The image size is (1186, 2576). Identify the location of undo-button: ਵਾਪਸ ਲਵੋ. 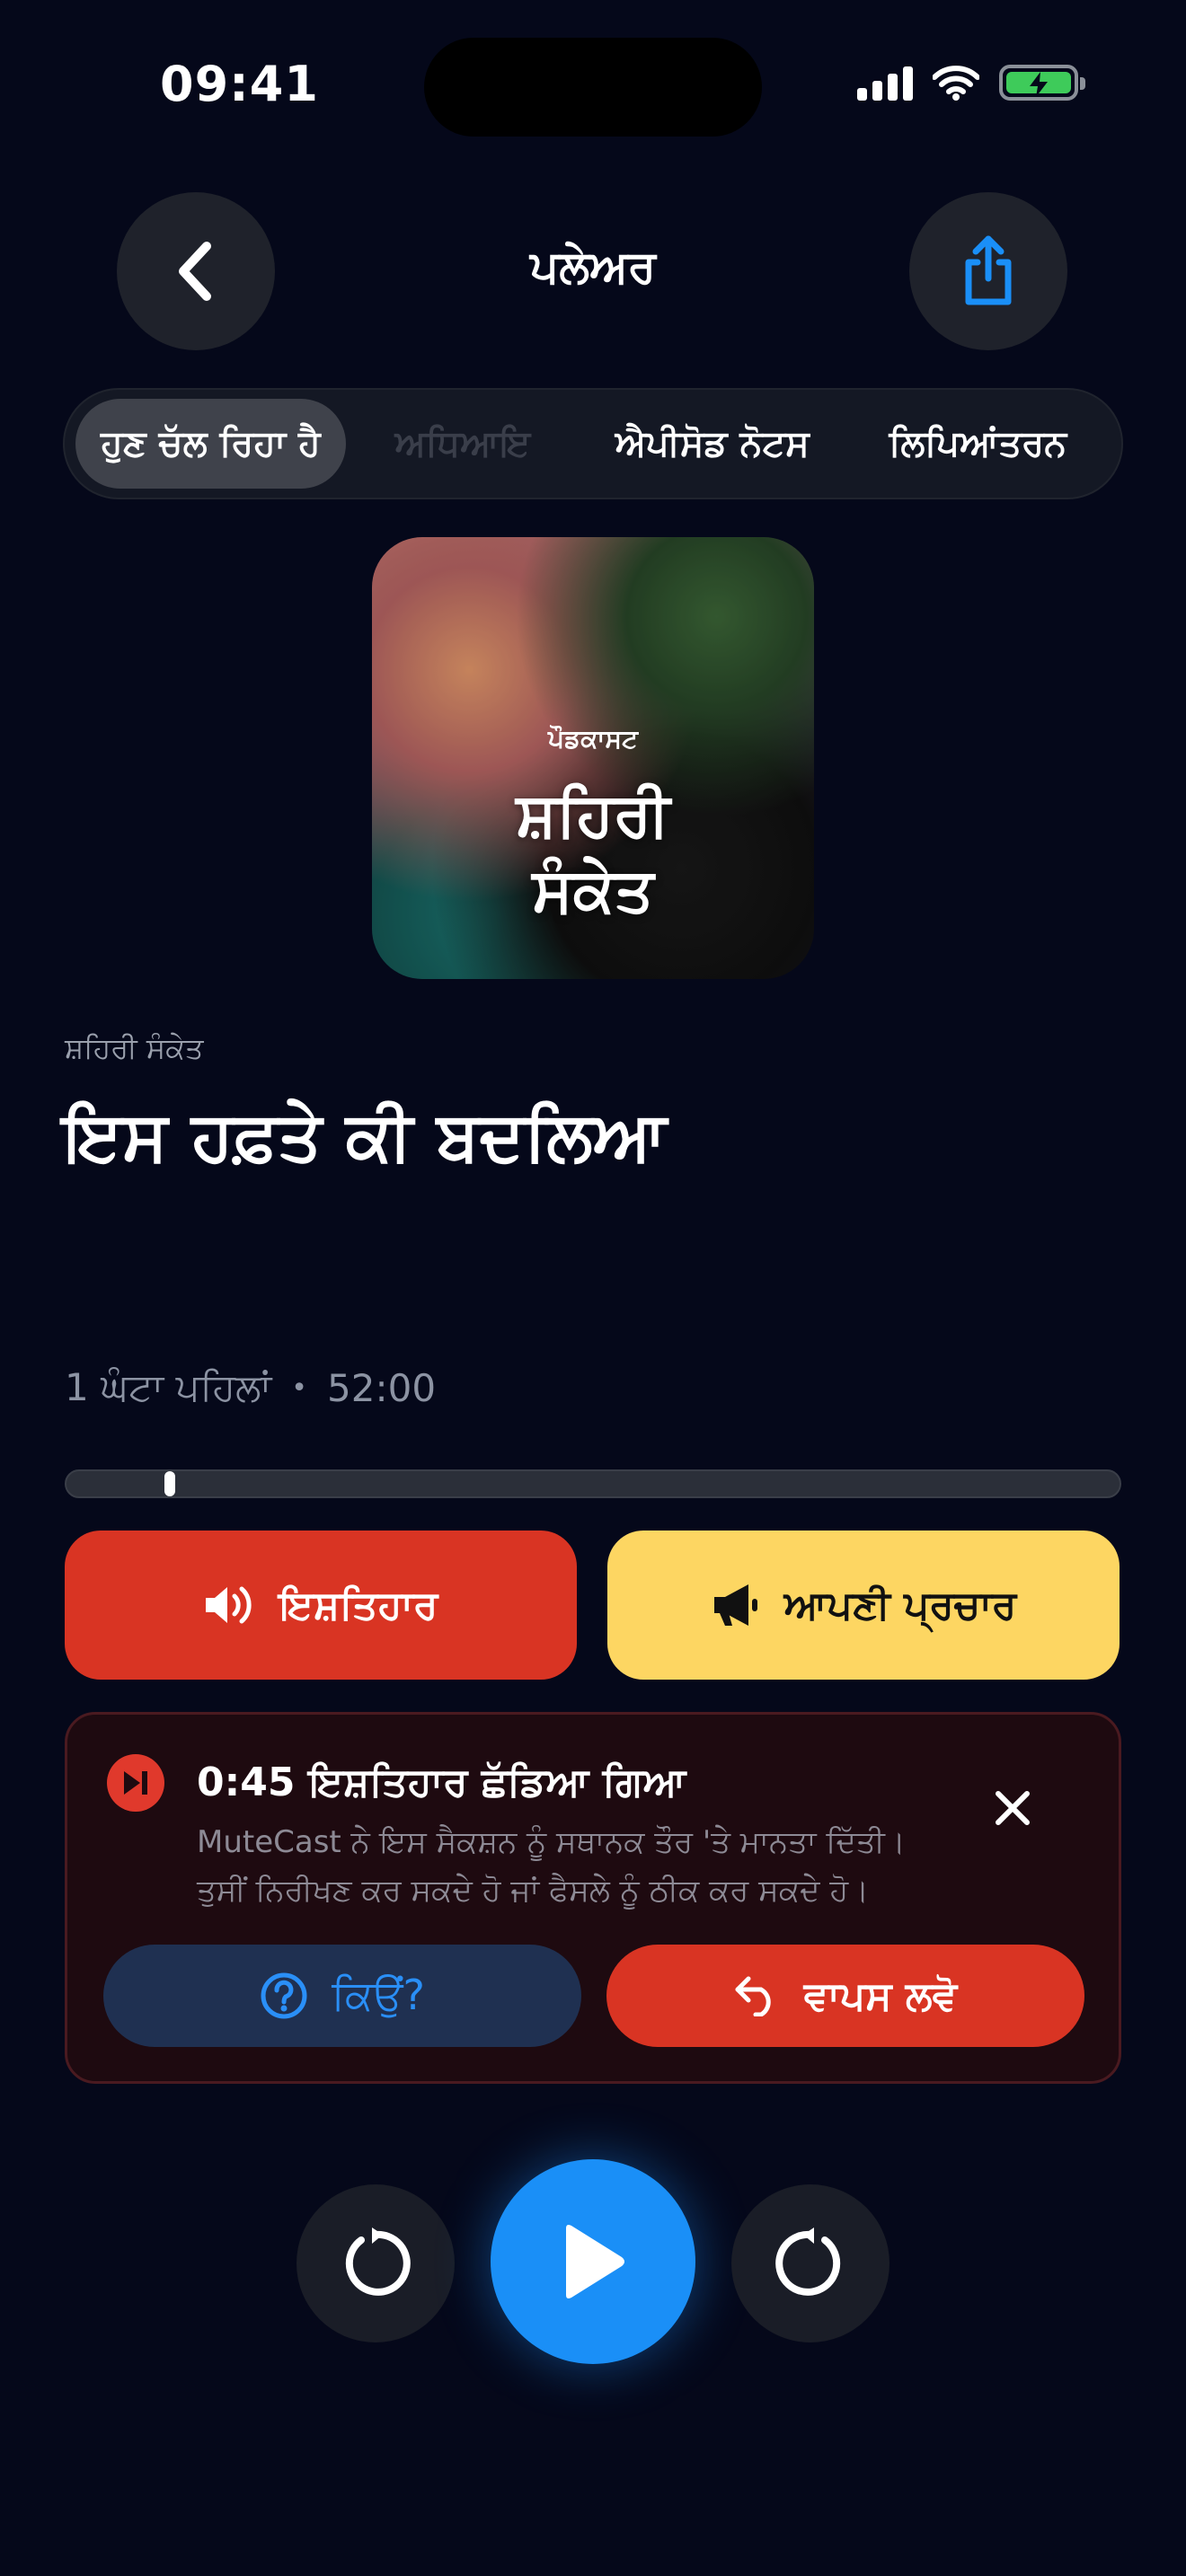
(845, 1996).